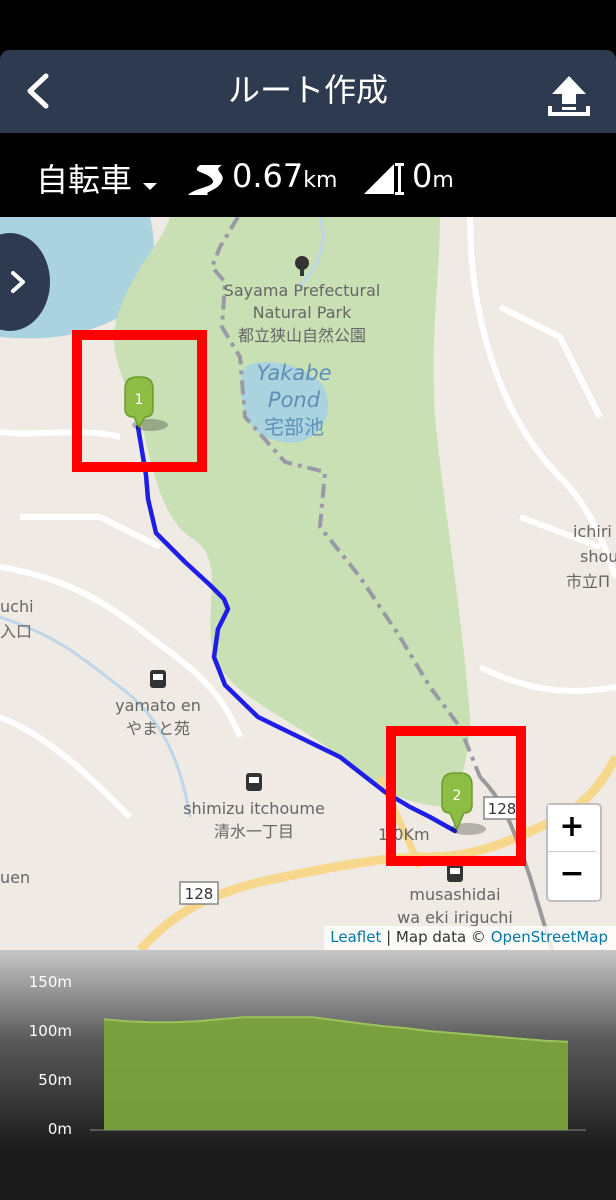 This screenshot has height=1200, width=616. I want to click on map-label-right-shou: shou, so click(598, 556).